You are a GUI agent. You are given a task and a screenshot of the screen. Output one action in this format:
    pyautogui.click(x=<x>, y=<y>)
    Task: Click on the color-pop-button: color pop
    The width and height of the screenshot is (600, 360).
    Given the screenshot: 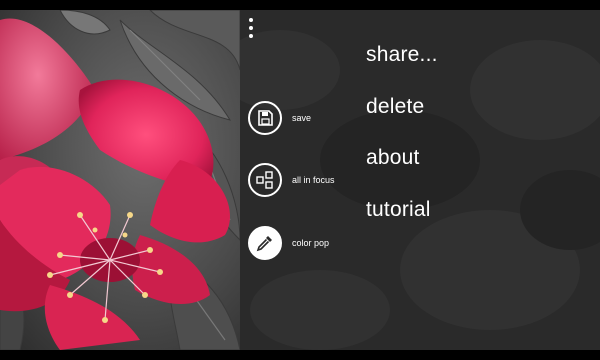 What is the action you would take?
    pyautogui.click(x=288, y=243)
    